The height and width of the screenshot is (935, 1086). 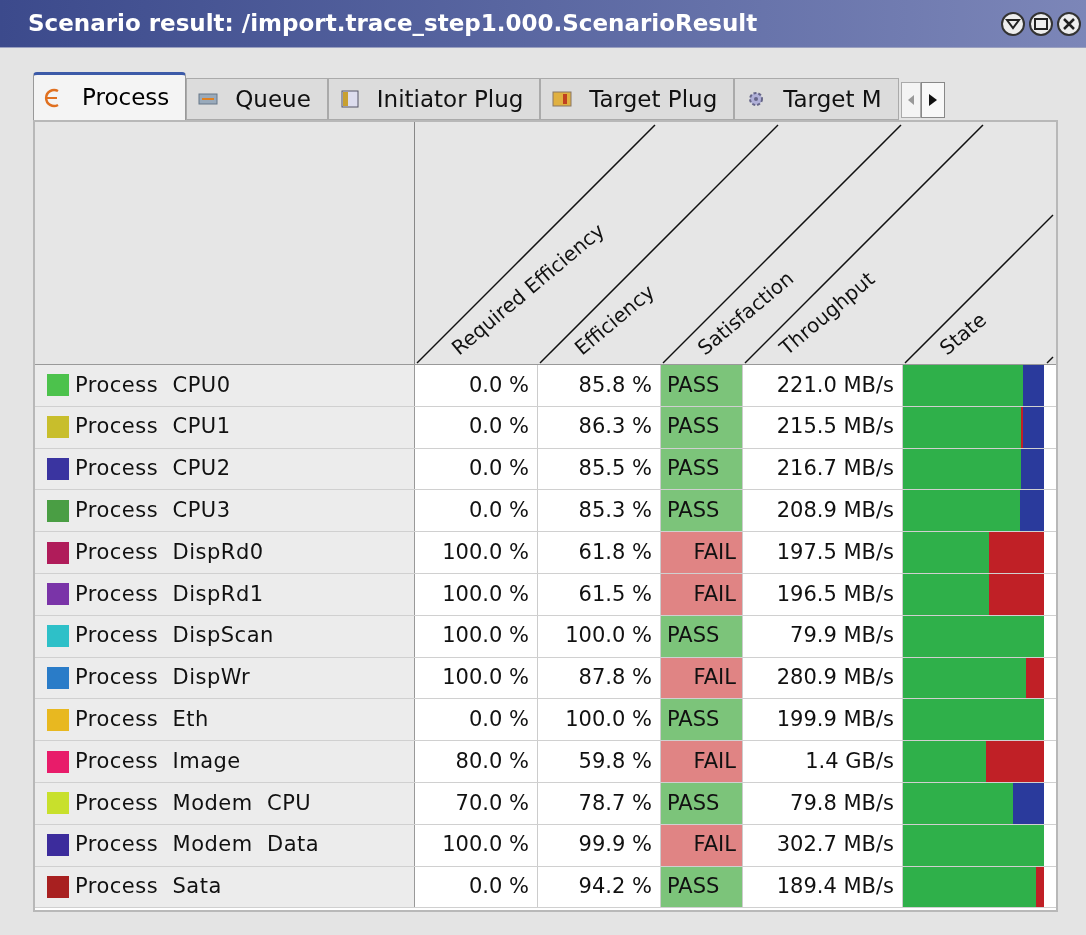 What do you see at coordinates (174, 636) in the screenshot?
I see `row-label: Process DispScan` at bounding box center [174, 636].